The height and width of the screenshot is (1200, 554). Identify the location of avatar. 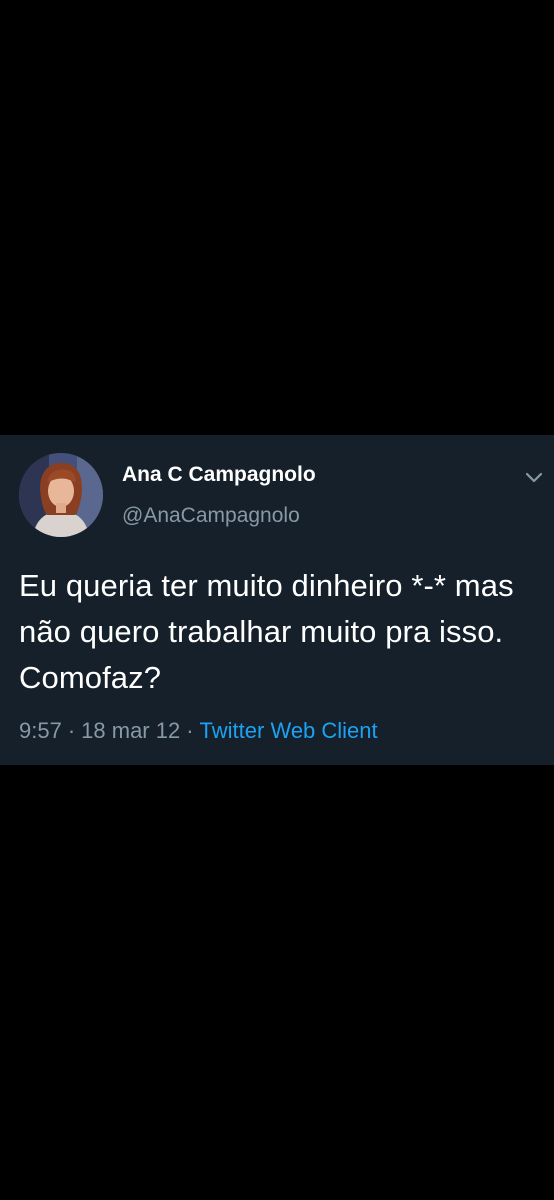
(61, 495).